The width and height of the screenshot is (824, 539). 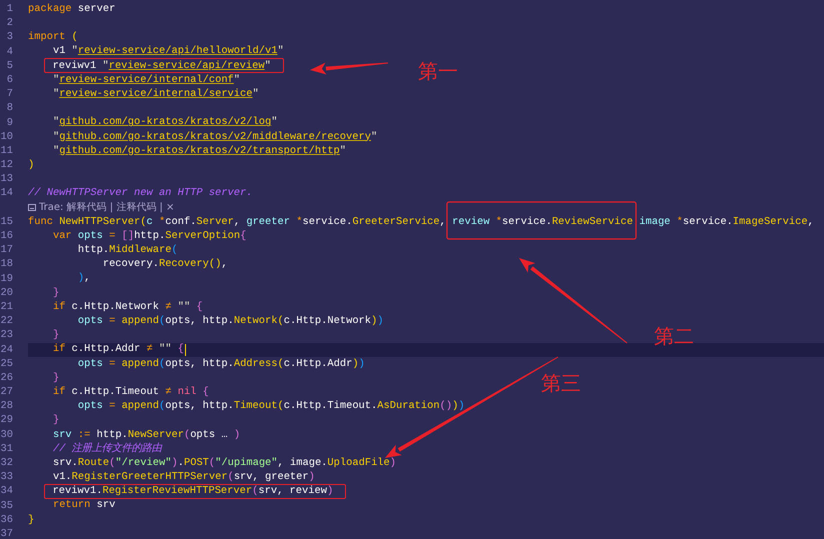 What do you see at coordinates (6, 463) in the screenshot?
I see `line-number: 32` at bounding box center [6, 463].